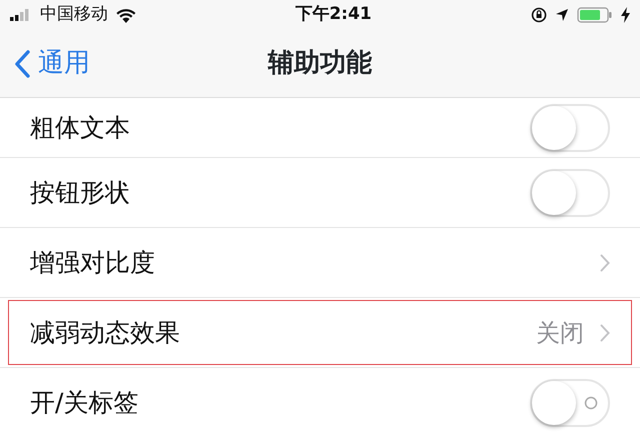 This screenshot has height=436, width=640. I want to click on setting-label: 减弱动态效果, so click(105, 332).